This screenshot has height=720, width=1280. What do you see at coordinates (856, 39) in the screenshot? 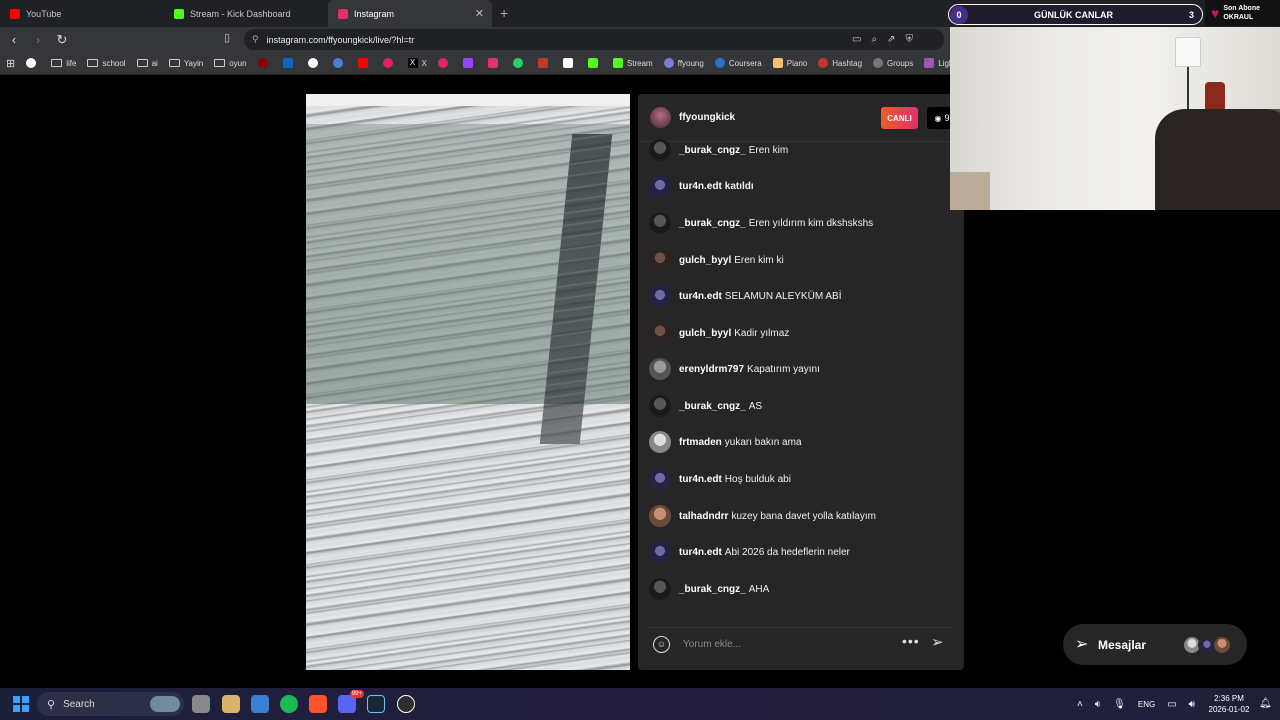
I see `cast-icon: ▭` at bounding box center [856, 39].